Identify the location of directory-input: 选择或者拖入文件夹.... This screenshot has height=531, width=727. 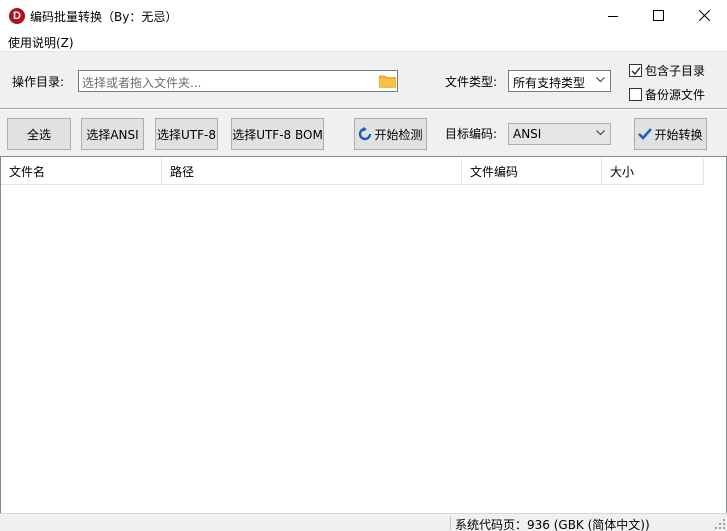
(238, 81).